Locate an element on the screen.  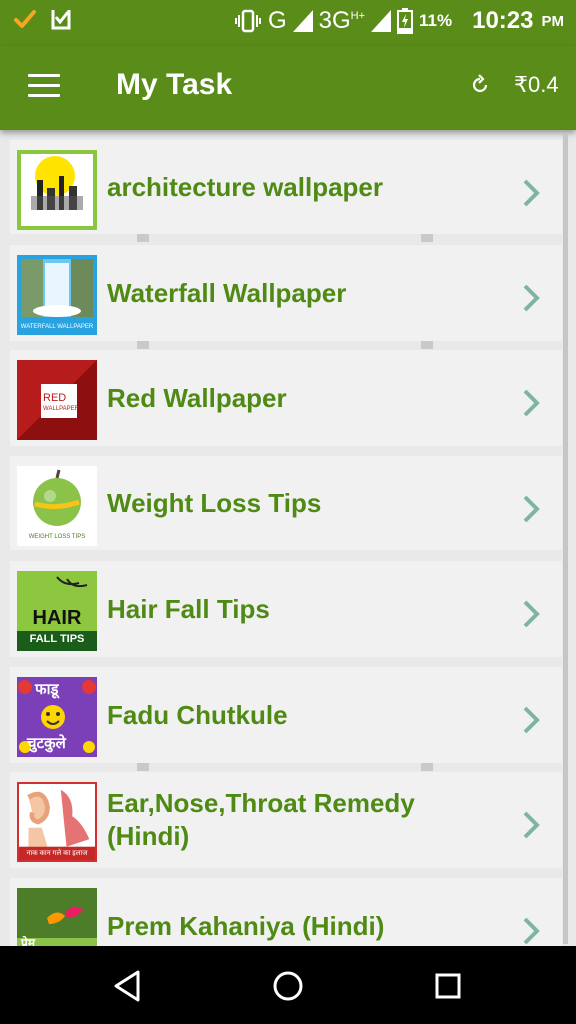
network-type-label: G is located at coordinates (277, 20).